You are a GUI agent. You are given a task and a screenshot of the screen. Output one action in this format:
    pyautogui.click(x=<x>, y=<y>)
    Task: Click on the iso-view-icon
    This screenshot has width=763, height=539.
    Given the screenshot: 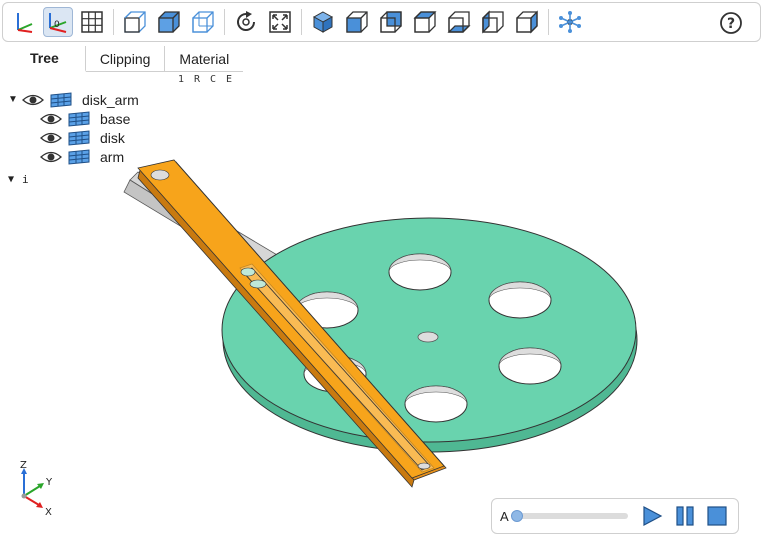 What is the action you would take?
    pyautogui.click(x=323, y=22)
    